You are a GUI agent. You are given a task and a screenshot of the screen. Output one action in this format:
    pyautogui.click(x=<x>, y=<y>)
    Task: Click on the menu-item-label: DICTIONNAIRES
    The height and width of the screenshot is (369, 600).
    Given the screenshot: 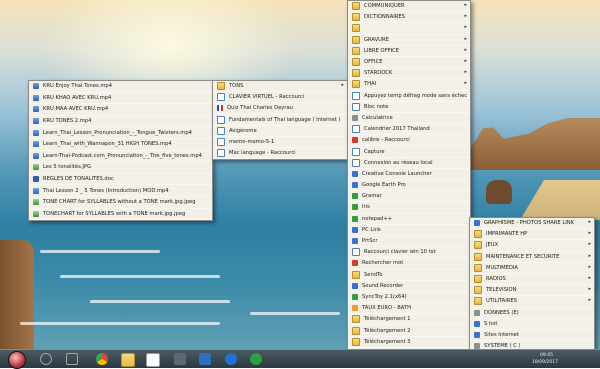 What is the action you would take?
    pyautogui.click(x=384, y=17)
    